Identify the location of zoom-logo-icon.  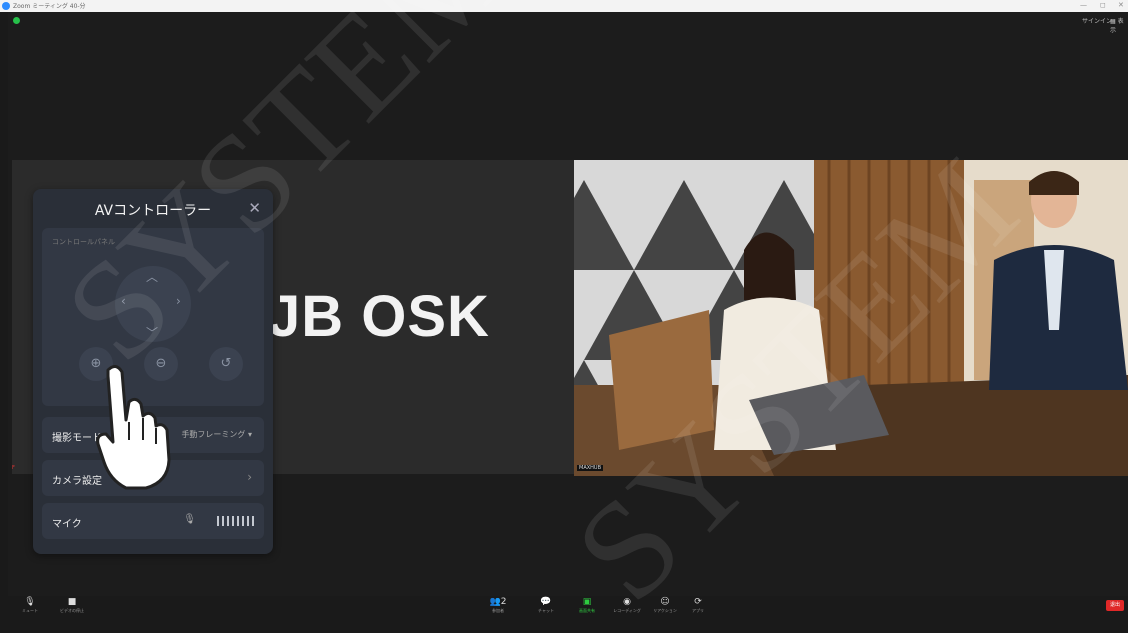
(6, 6).